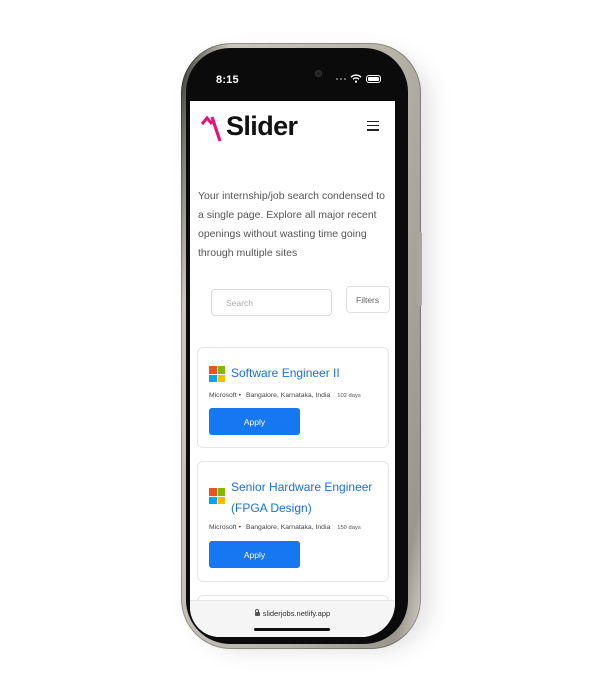  Describe the element at coordinates (368, 299) in the screenshot. I see `filters-button: Filters` at that location.